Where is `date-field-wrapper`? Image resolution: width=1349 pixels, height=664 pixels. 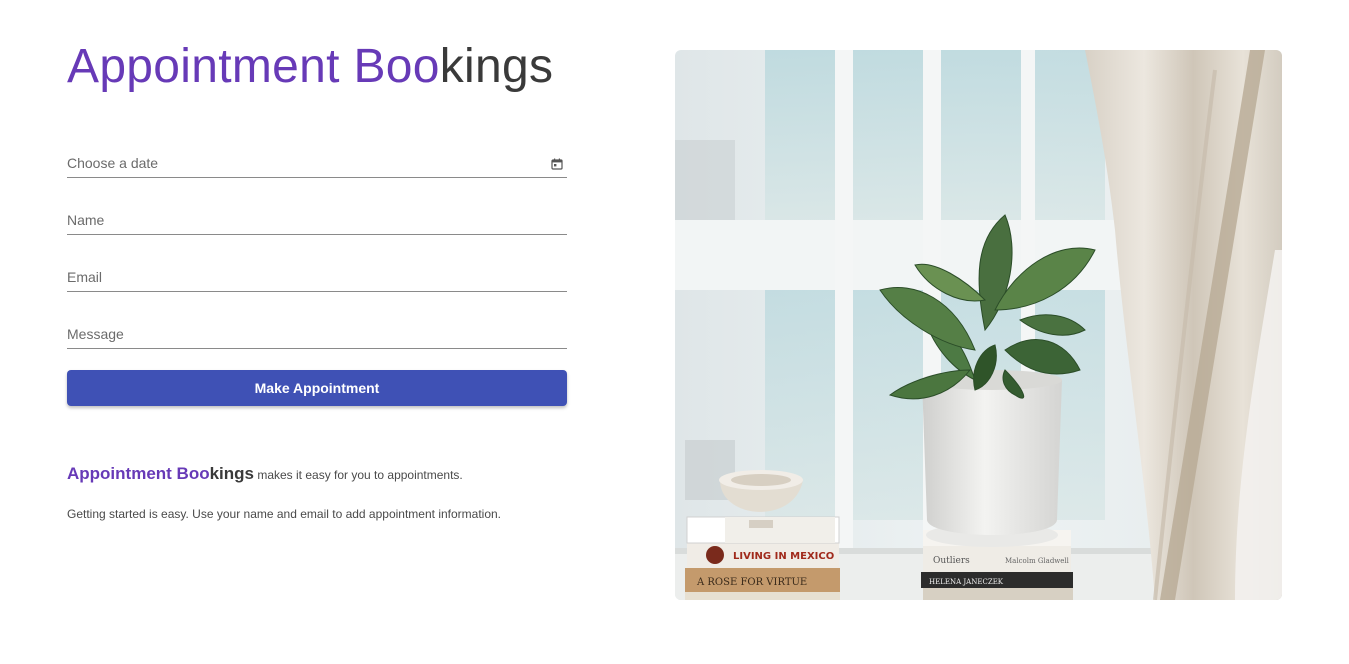 date-field-wrapper is located at coordinates (317, 168).